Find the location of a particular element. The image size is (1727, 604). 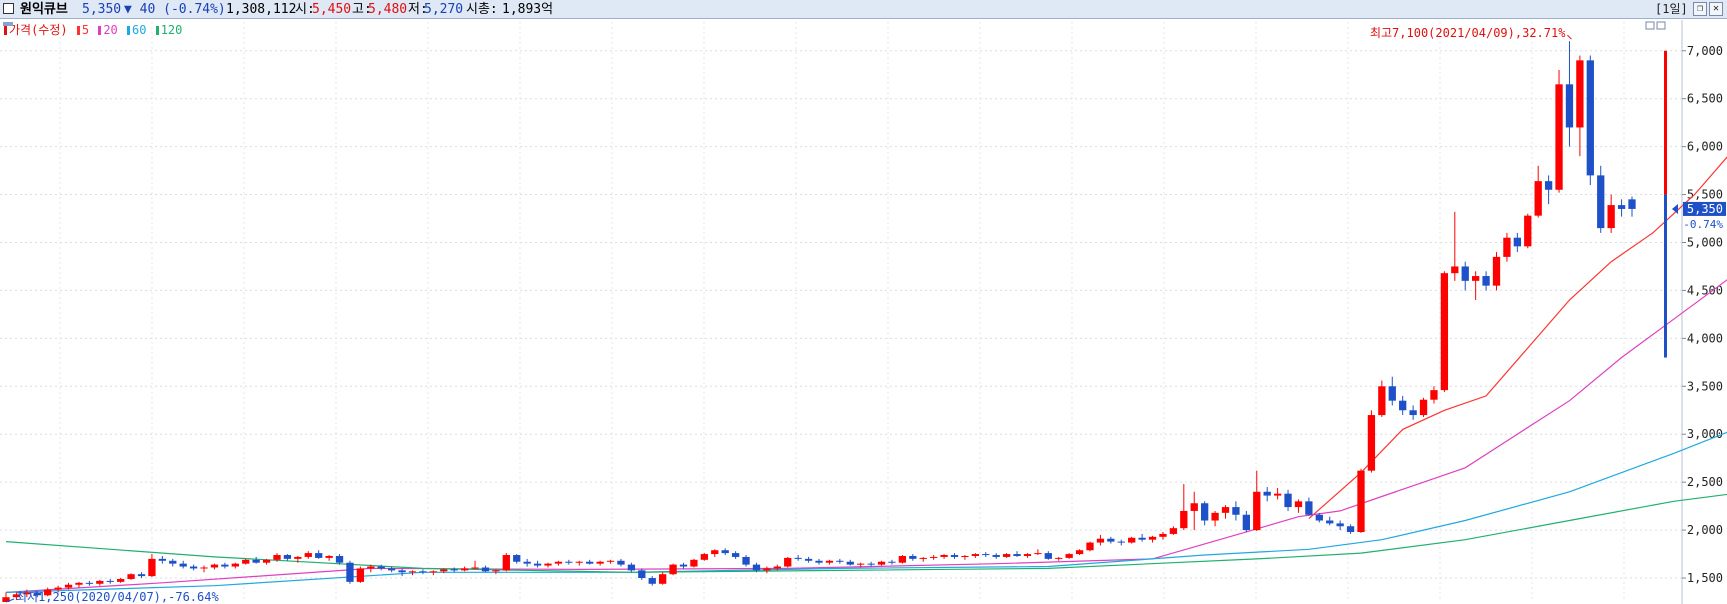

high-annotation-arrow is located at coordinates (1569, 37).